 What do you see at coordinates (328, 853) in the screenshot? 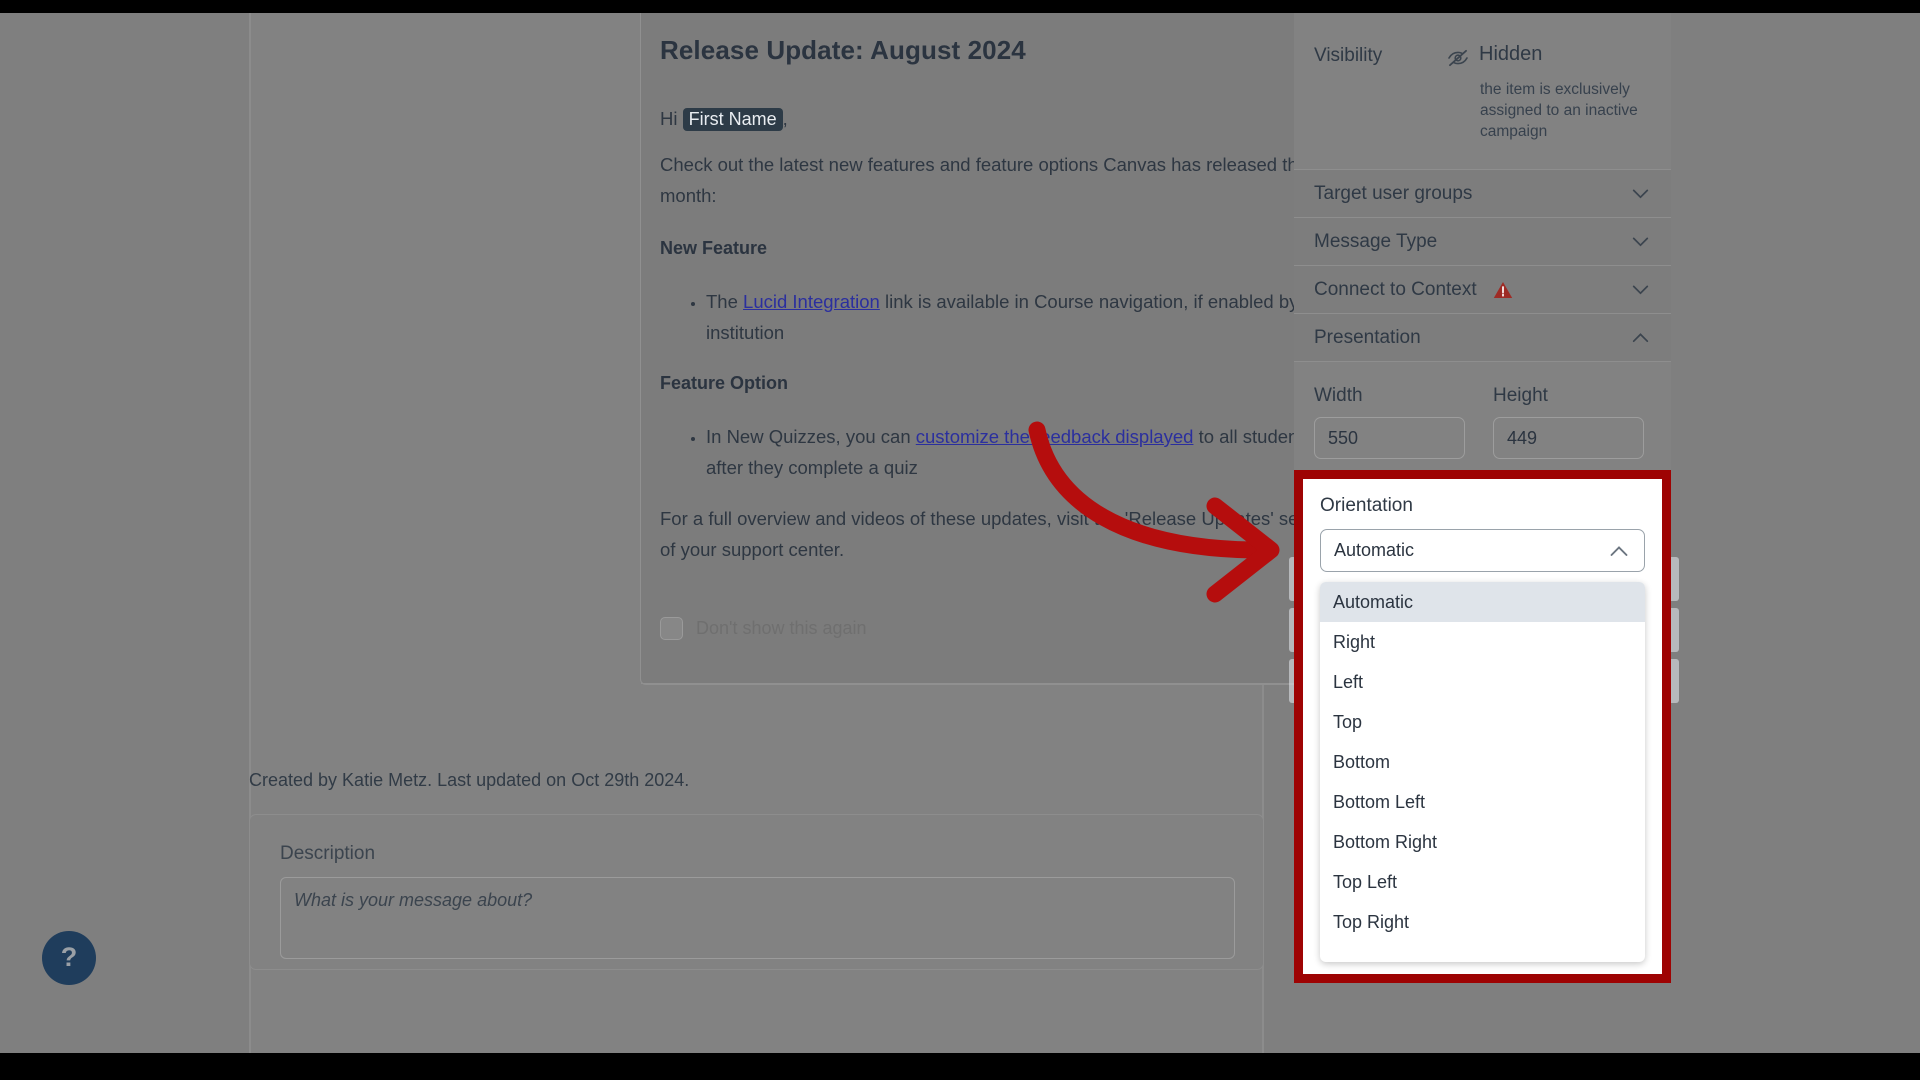
I see `description-label: Description` at bounding box center [328, 853].